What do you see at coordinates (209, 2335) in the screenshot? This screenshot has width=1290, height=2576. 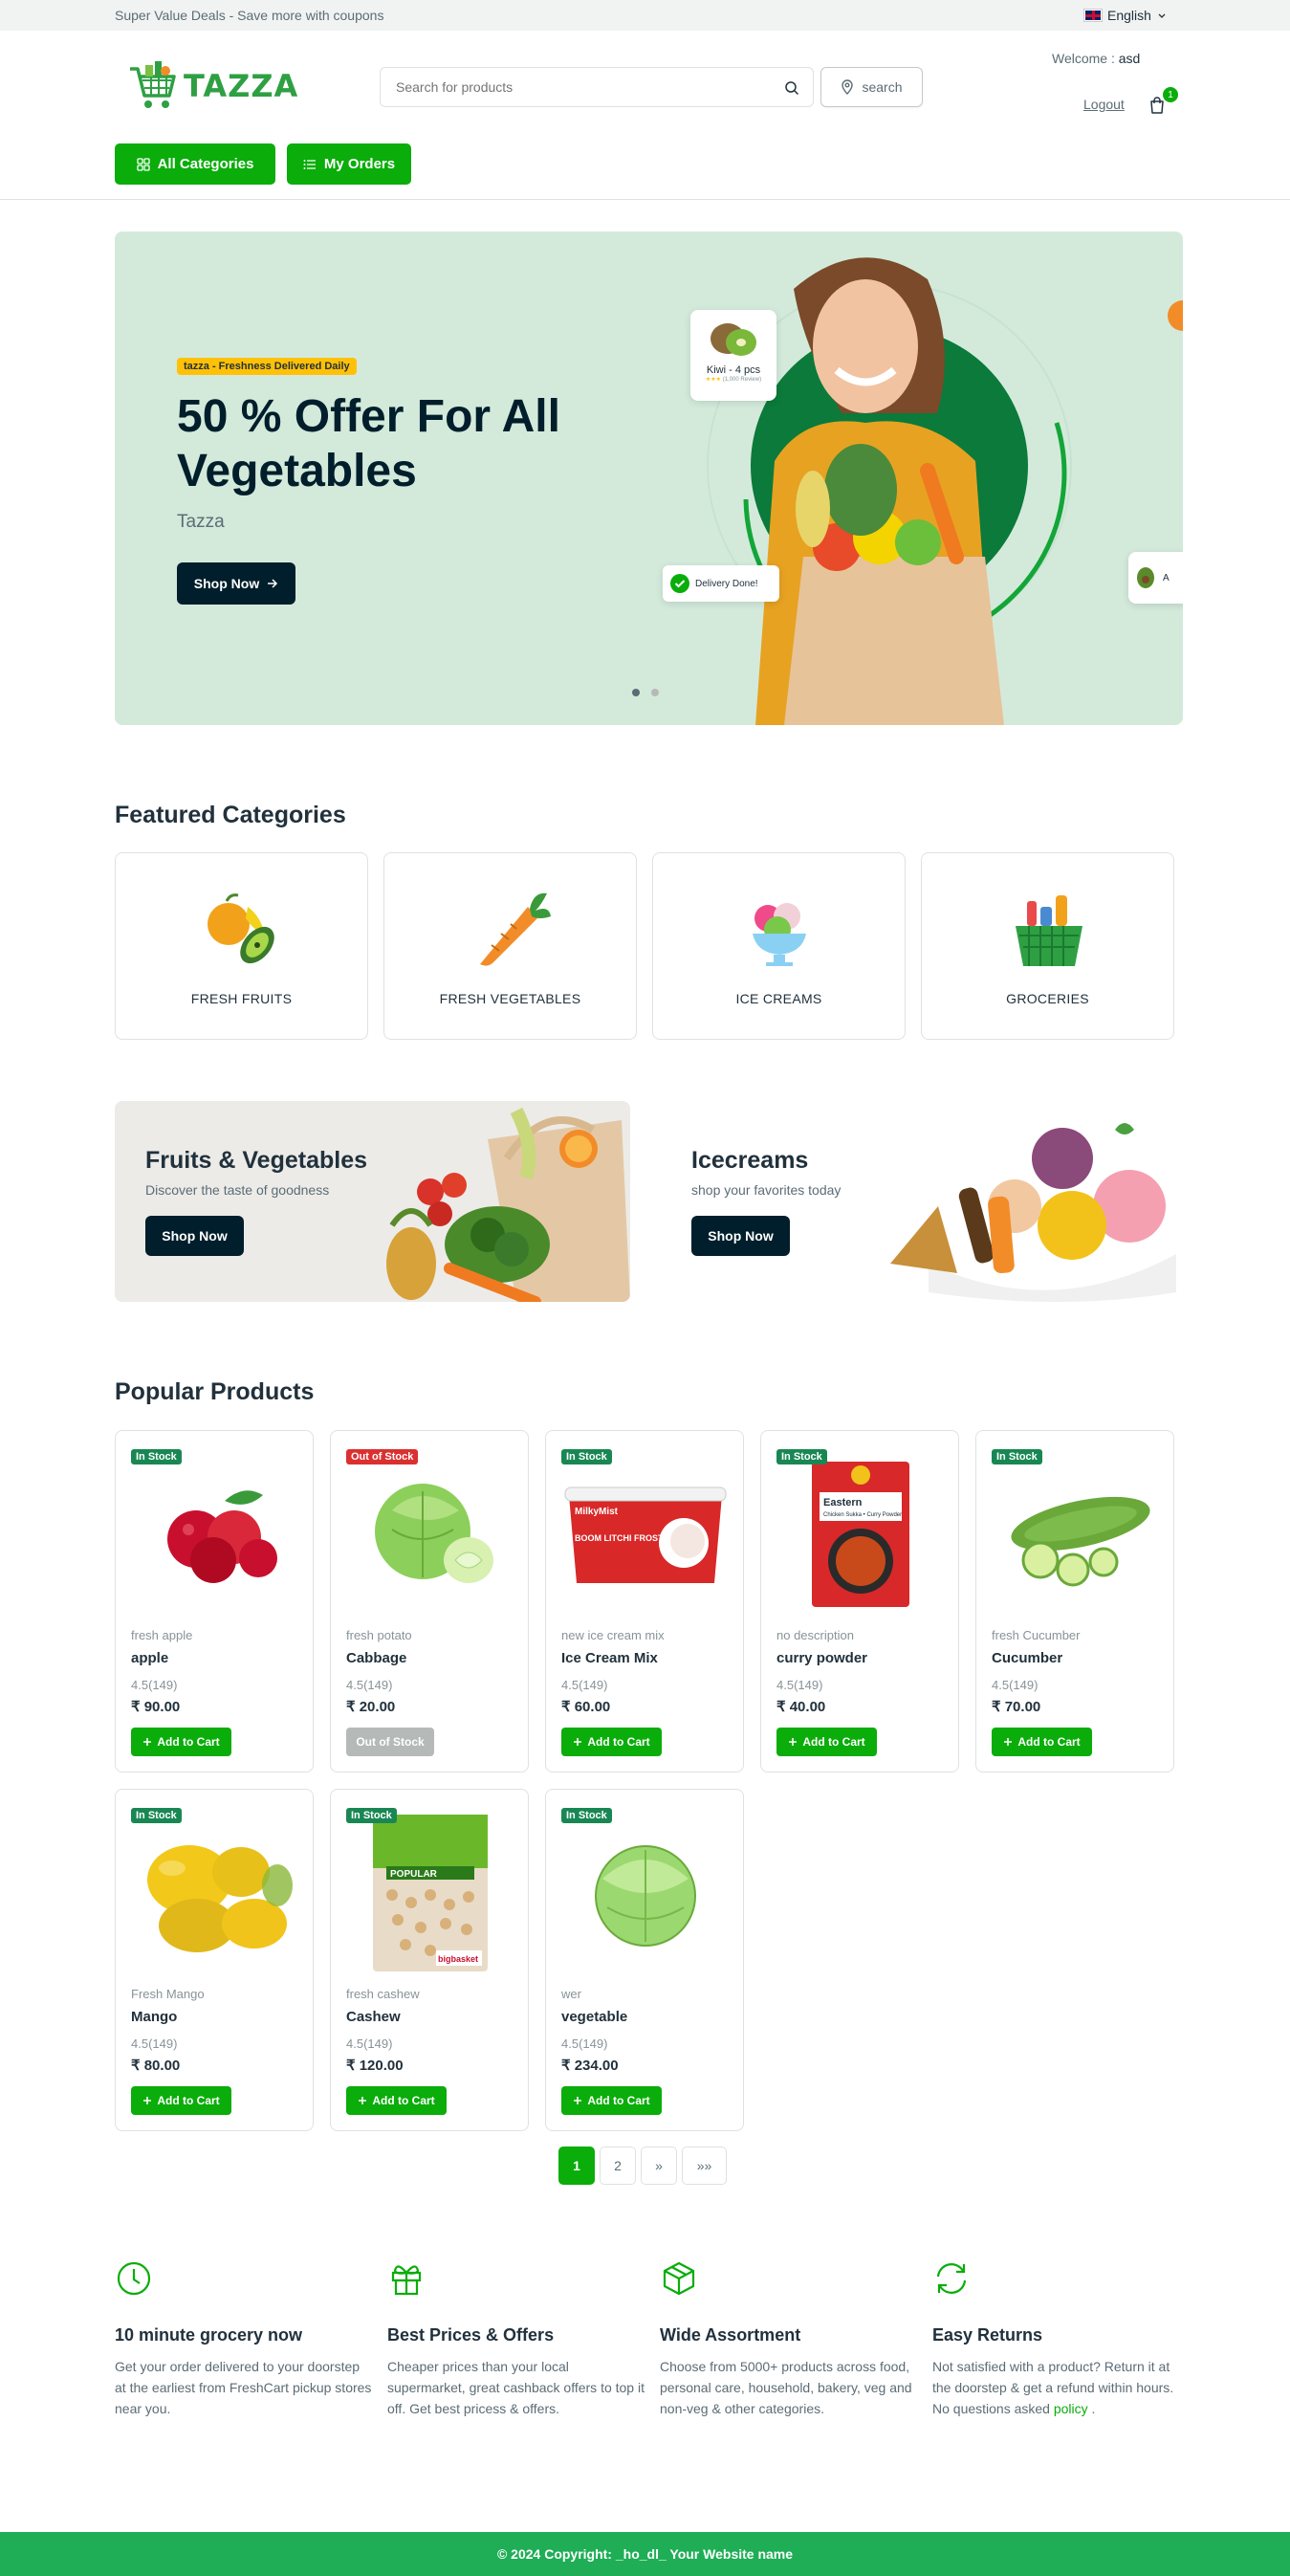 I see `feature-title: 10 minute grocery now` at bounding box center [209, 2335].